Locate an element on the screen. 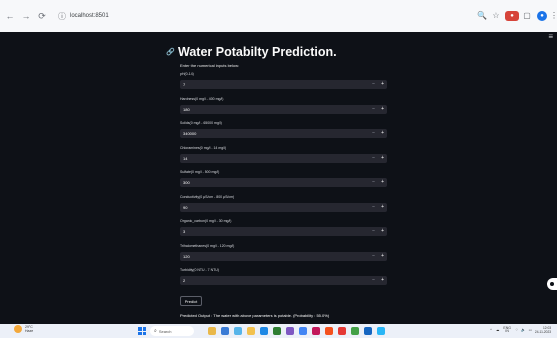  number-input: 90 − + is located at coordinates (283, 207).